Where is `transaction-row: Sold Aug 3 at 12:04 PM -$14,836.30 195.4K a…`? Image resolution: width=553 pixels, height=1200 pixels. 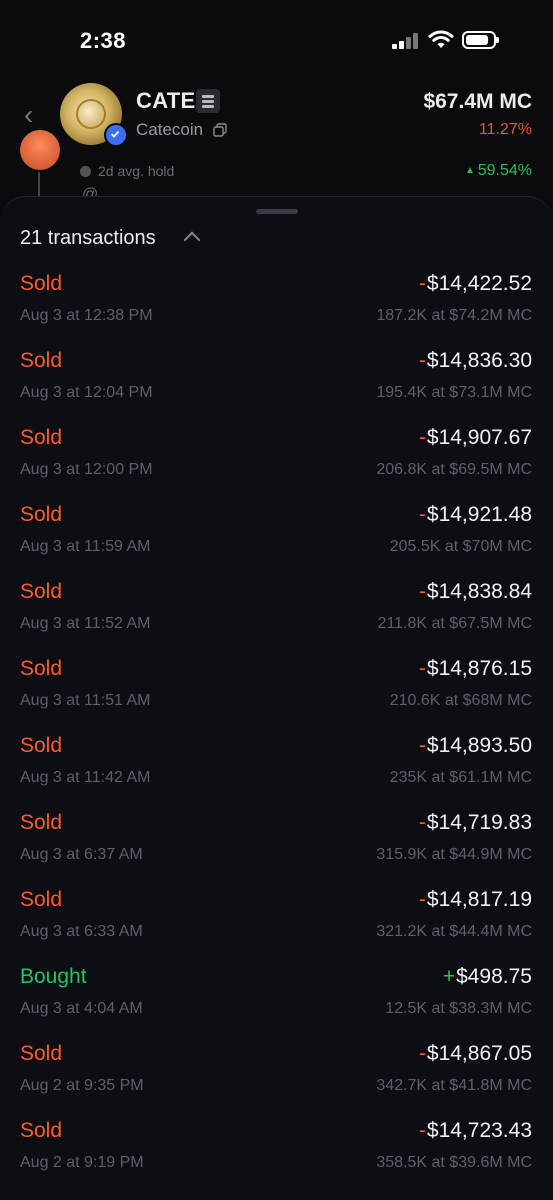 transaction-row: Sold Aug 3 at 12:04 PM -$14,836.30 195.4K a… is located at coordinates (276, 387).